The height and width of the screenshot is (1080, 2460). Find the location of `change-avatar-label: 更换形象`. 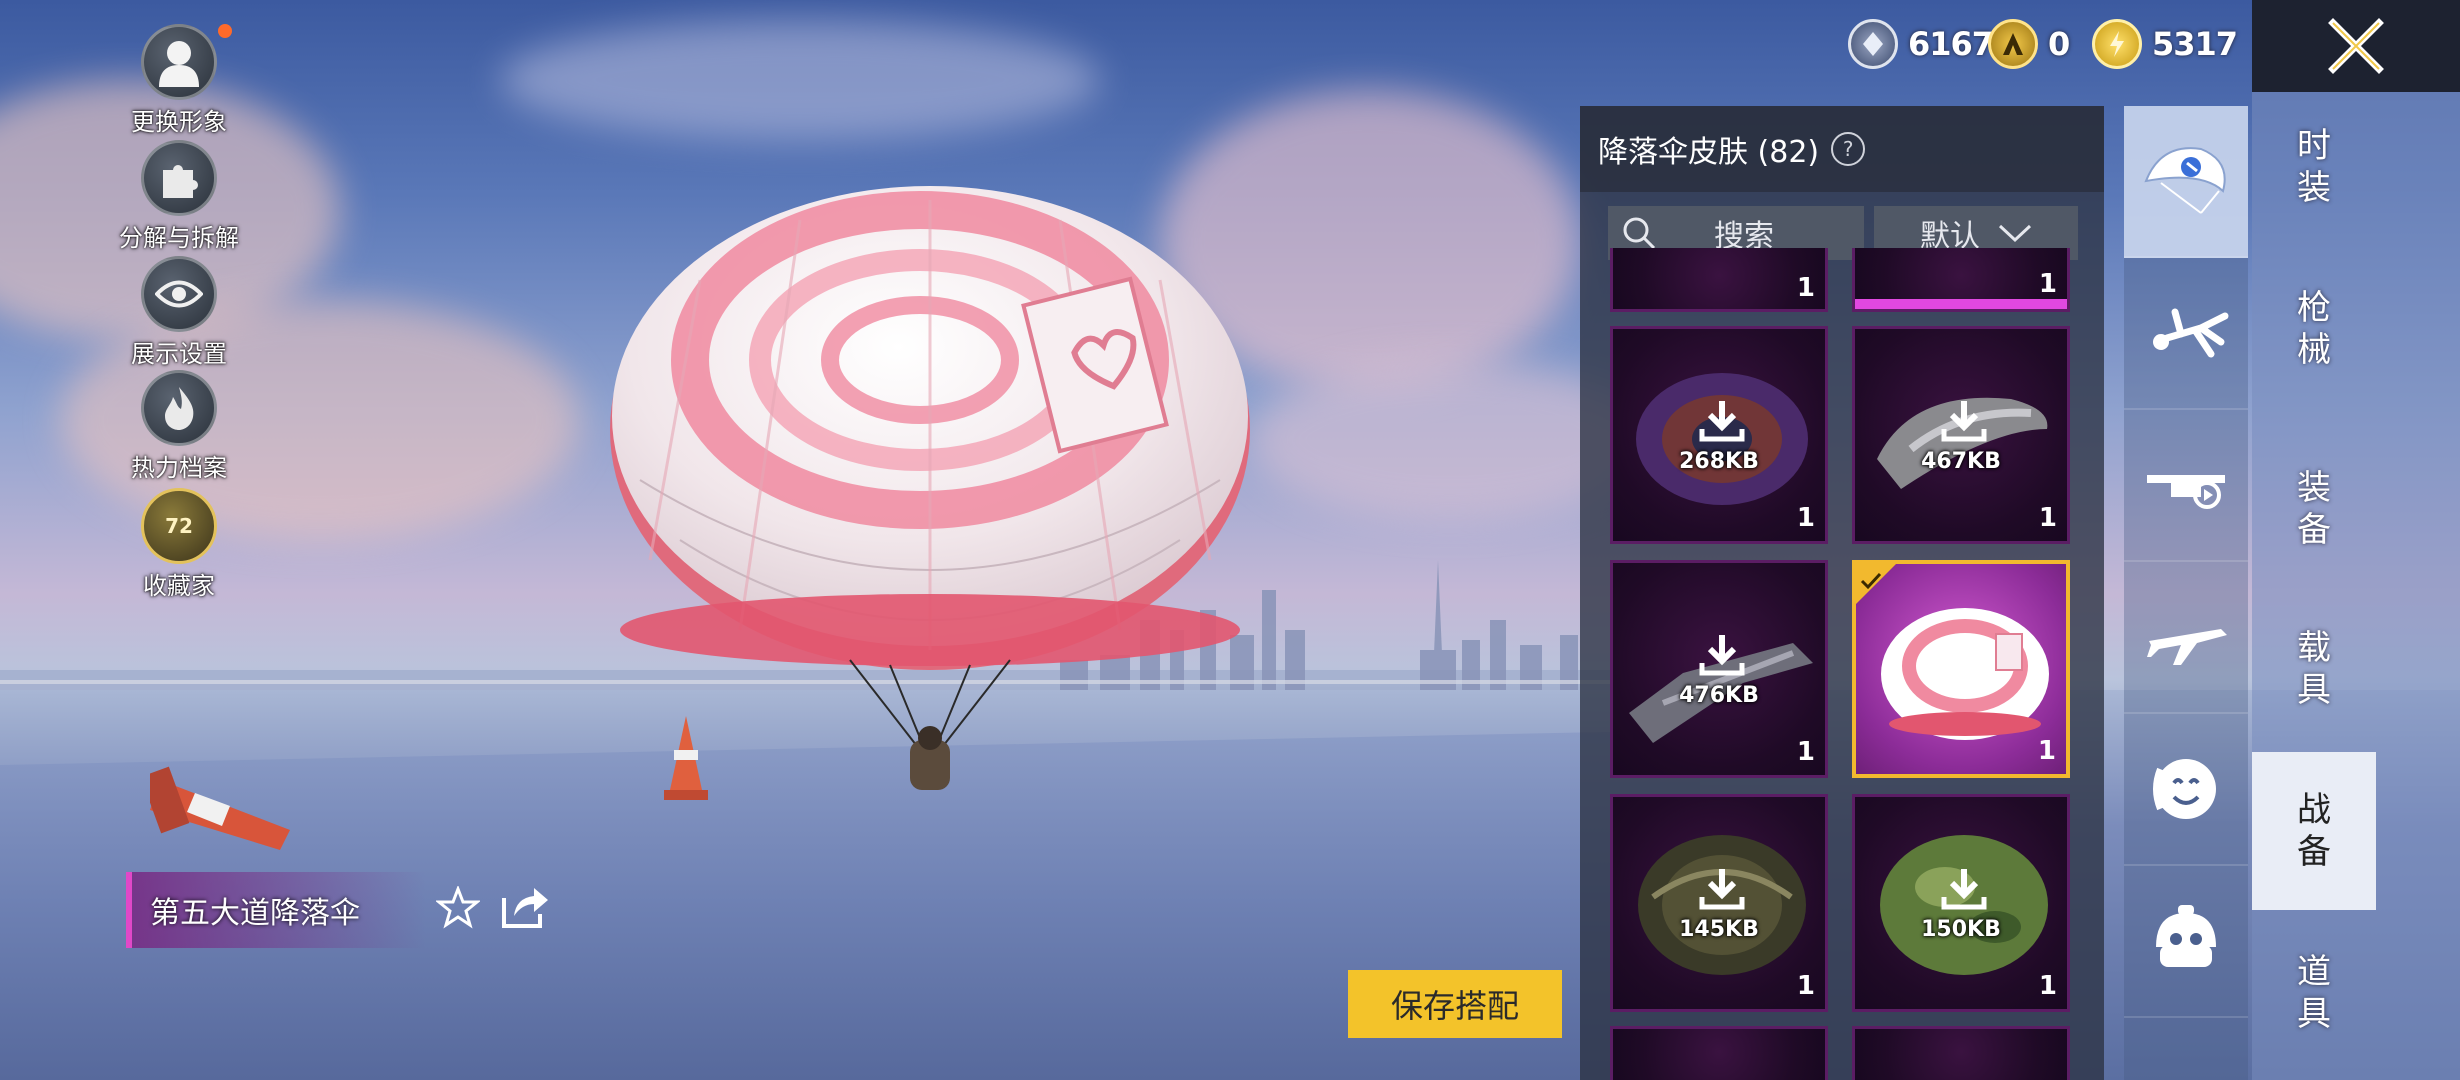

change-avatar-label: 更换形象 is located at coordinates (179, 122).